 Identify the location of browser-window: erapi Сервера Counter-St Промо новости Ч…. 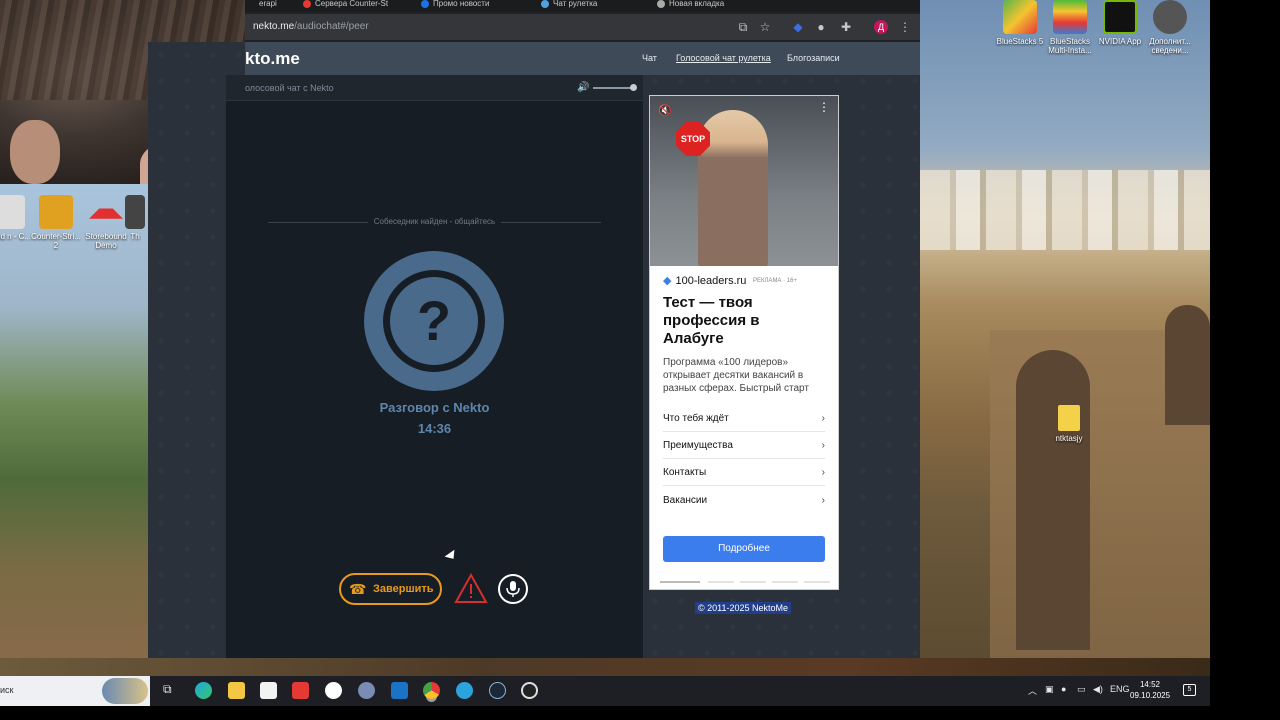
(582, 21).